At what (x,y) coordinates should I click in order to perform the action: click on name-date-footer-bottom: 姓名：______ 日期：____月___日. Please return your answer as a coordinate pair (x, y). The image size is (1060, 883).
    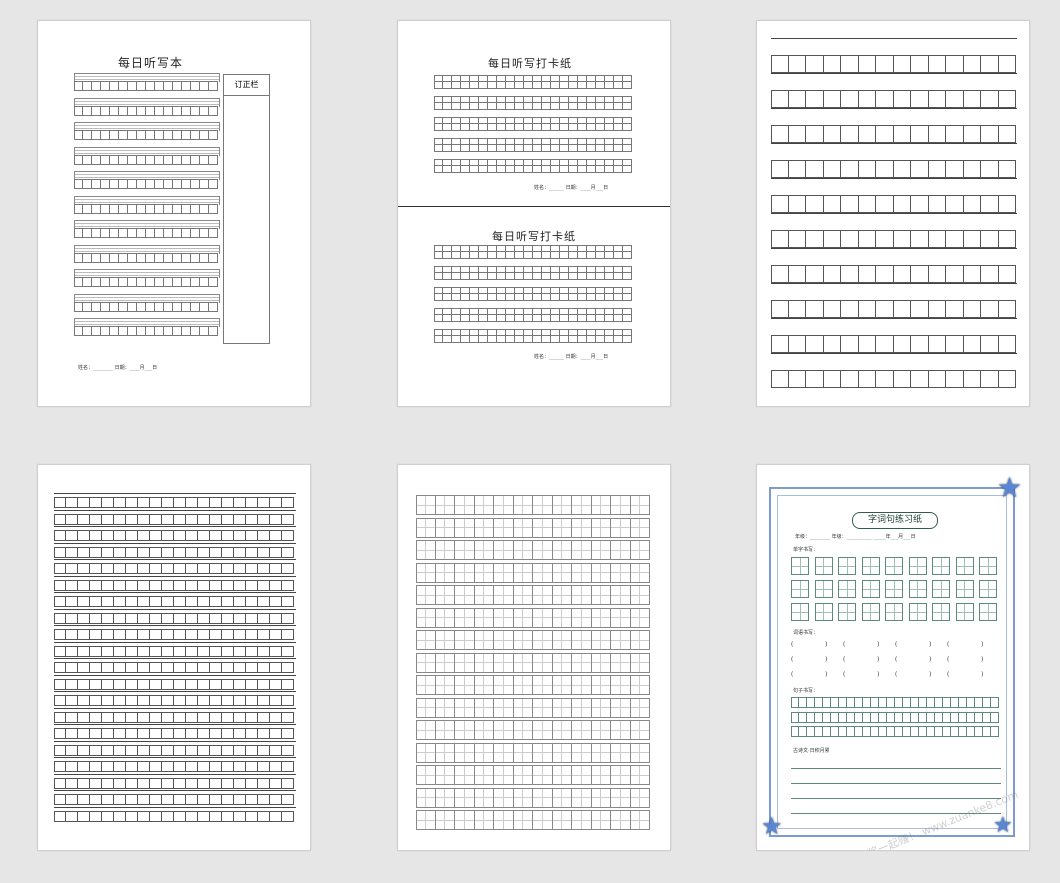
    Looking at the image, I should click on (571, 357).